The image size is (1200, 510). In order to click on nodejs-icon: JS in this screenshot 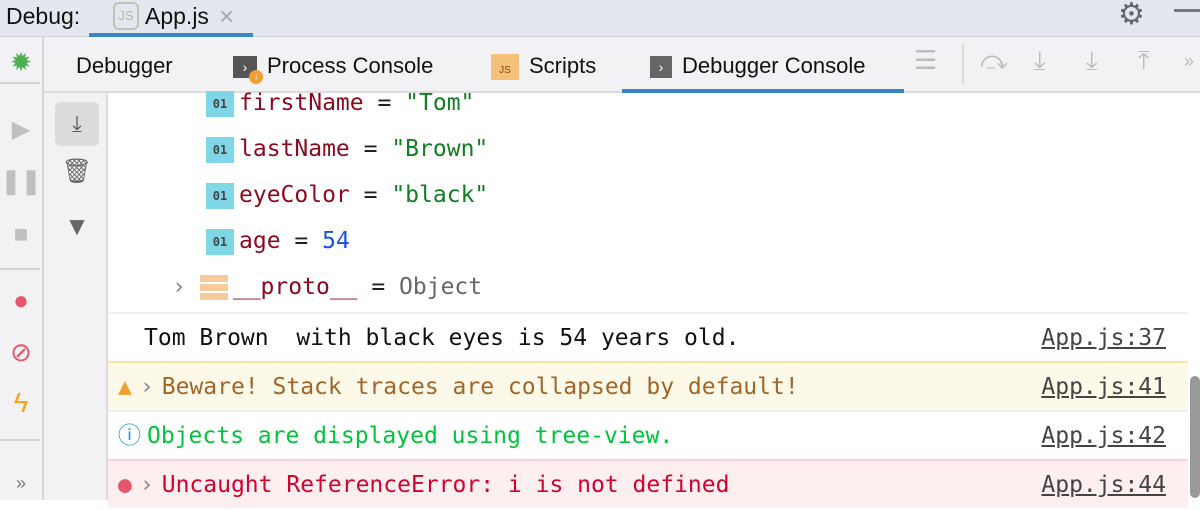, I will do `click(126, 16)`.